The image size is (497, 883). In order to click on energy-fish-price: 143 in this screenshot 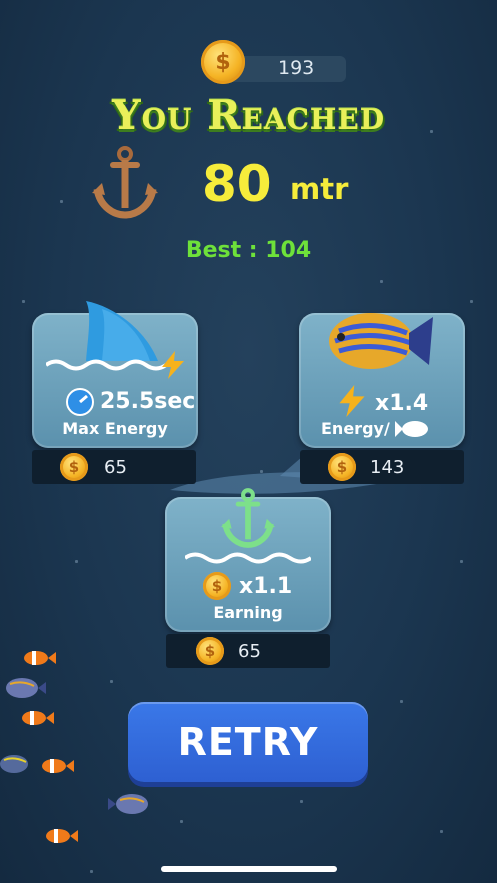, I will do `click(387, 467)`.